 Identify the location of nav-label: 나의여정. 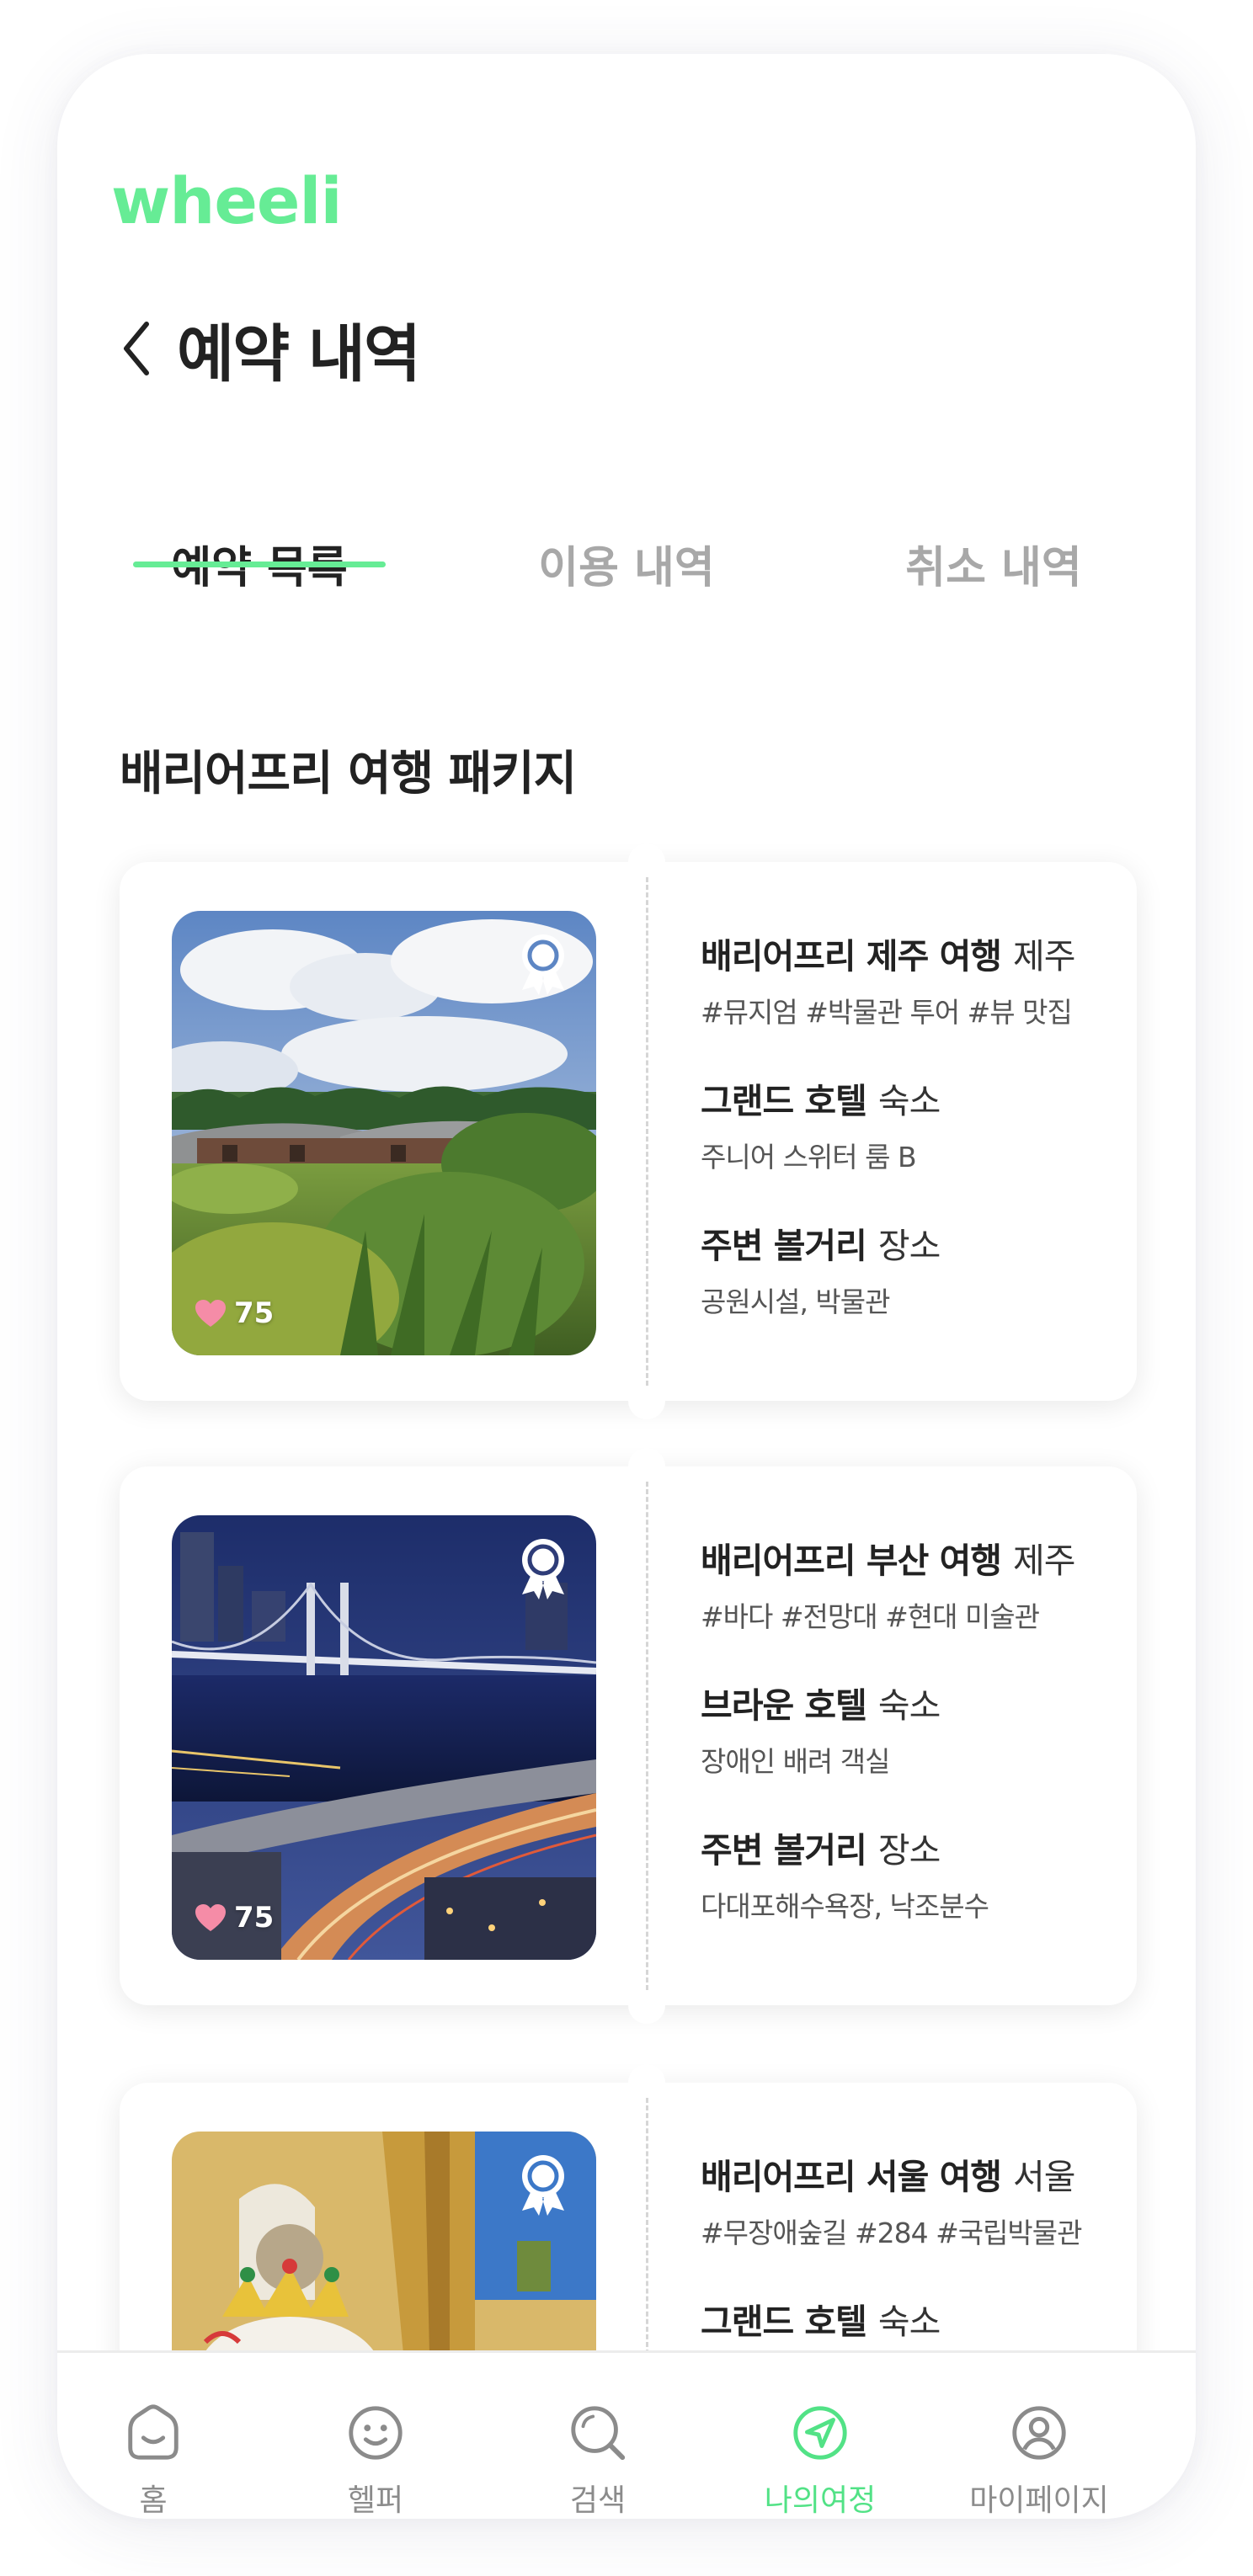
(820, 2500).